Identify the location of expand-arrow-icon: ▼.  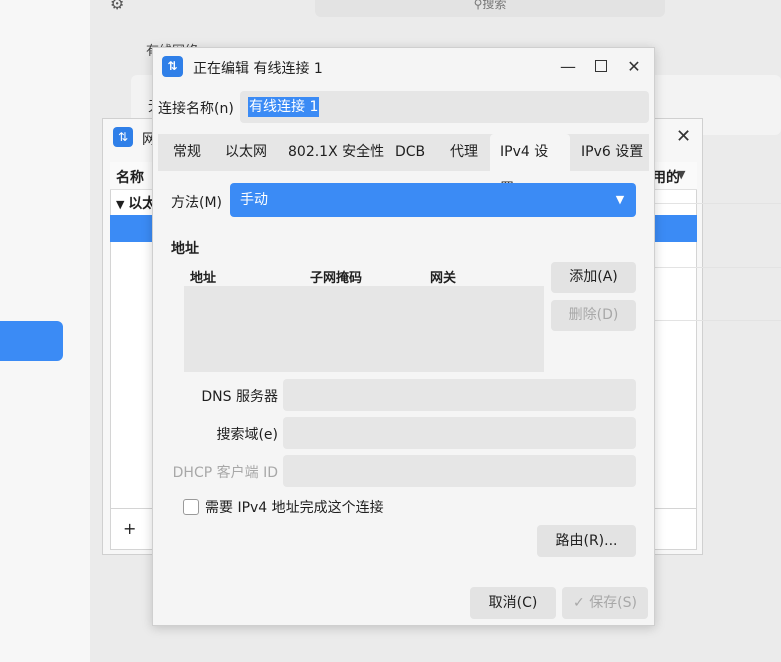
(122, 204).